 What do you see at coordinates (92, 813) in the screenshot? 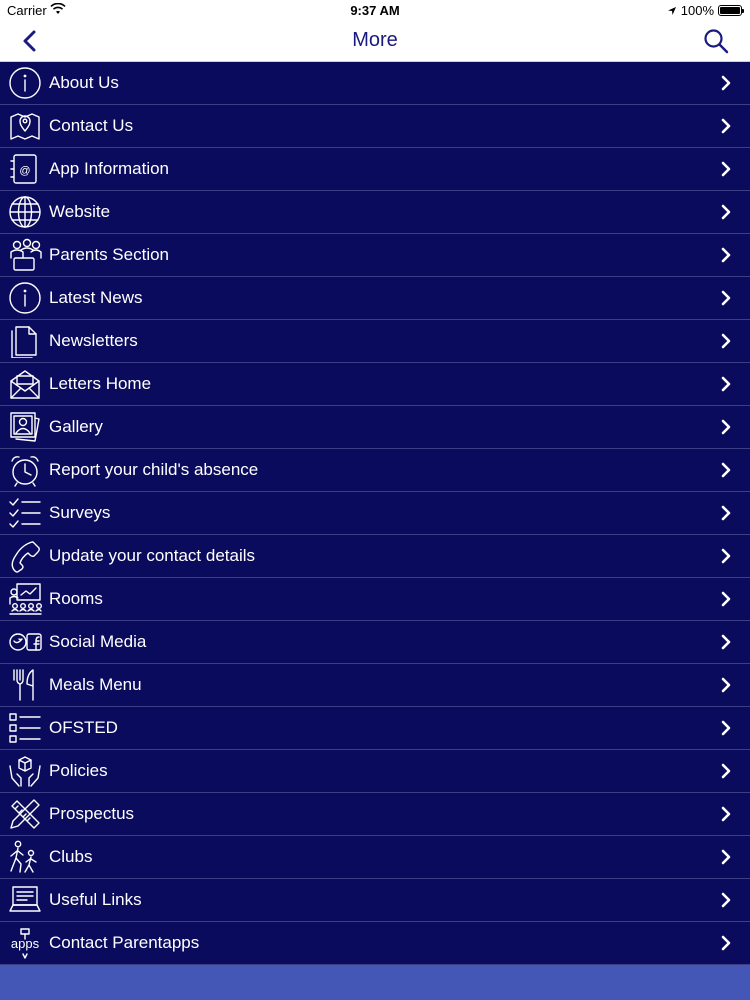
I see `menu-item-label: Prospectus` at bounding box center [92, 813].